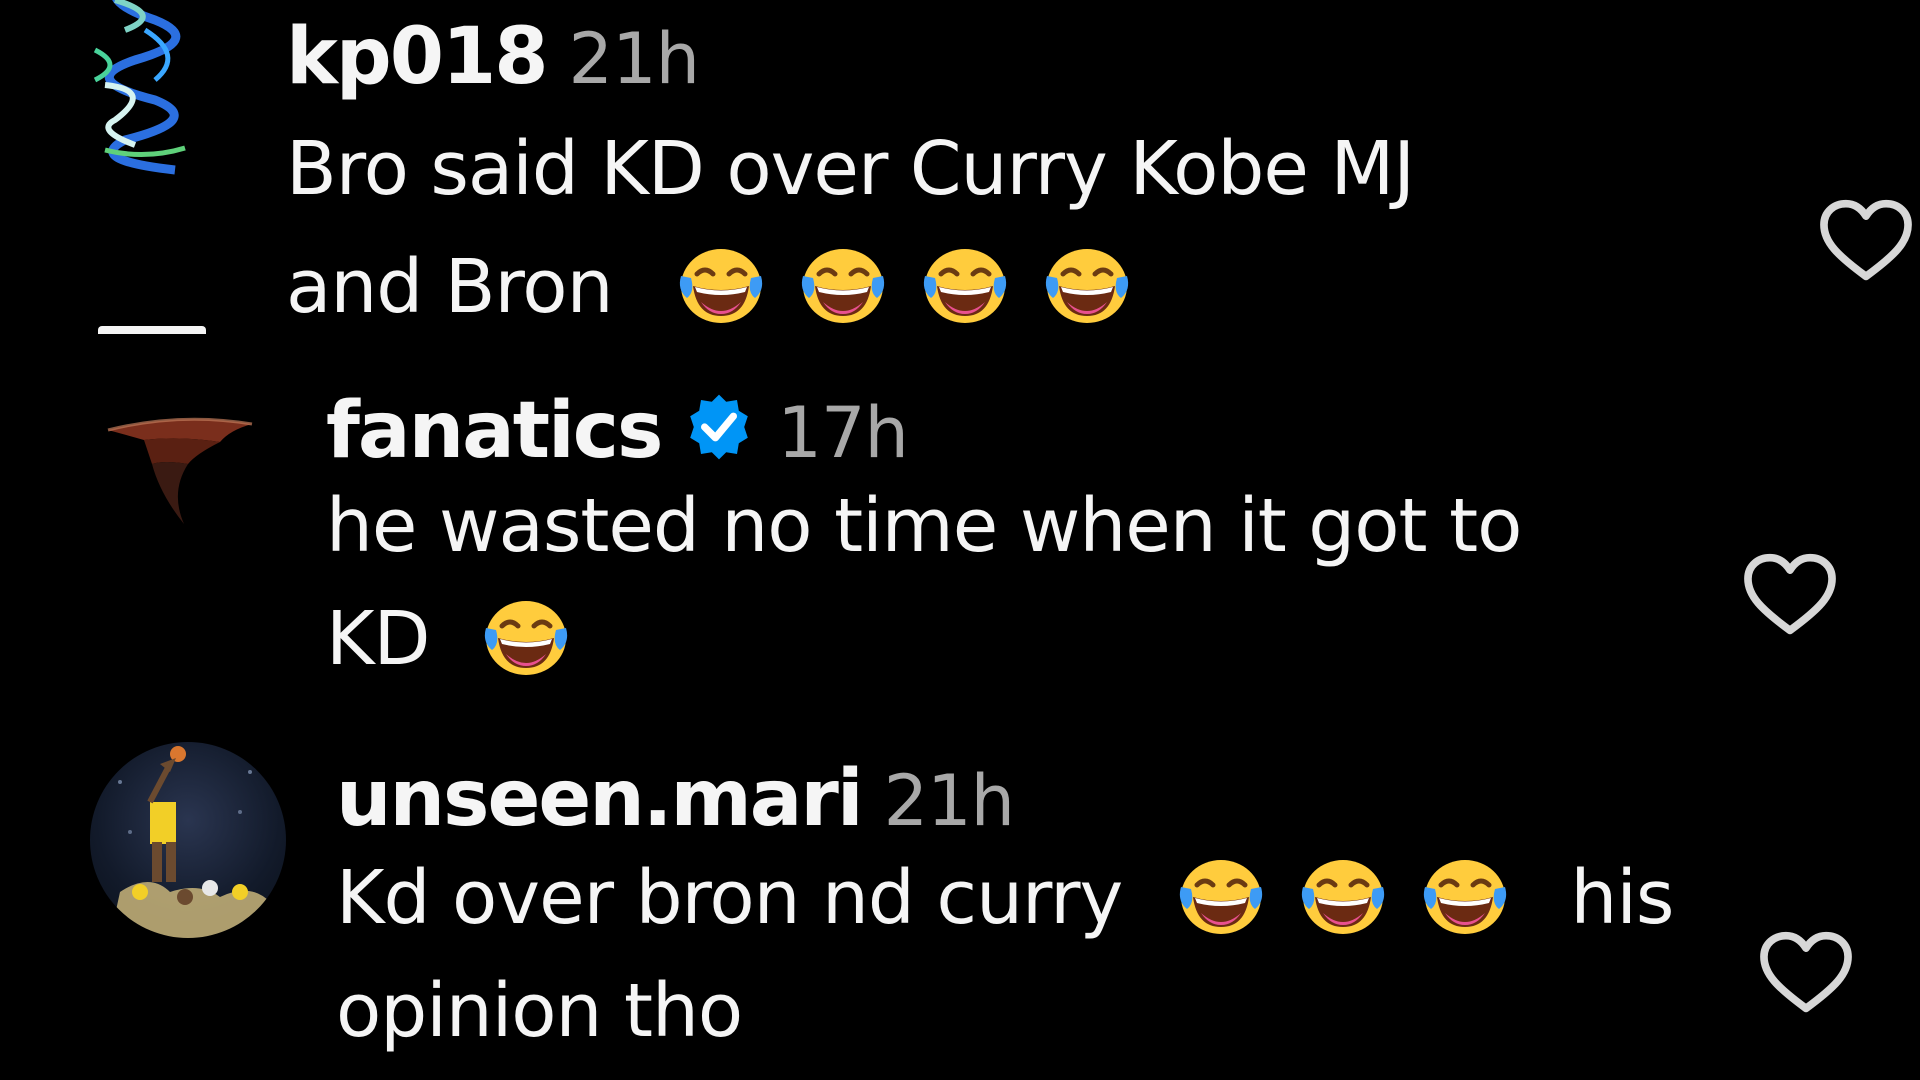  What do you see at coordinates (539, 1011) in the screenshot?
I see `comment-text-line: opinion tho` at bounding box center [539, 1011].